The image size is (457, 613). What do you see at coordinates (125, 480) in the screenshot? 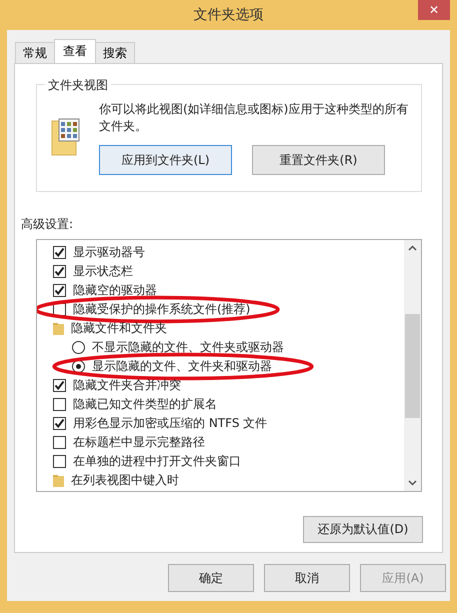
I see `setting-label: 在列表视图中键入时` at bounding box center [125, 480].